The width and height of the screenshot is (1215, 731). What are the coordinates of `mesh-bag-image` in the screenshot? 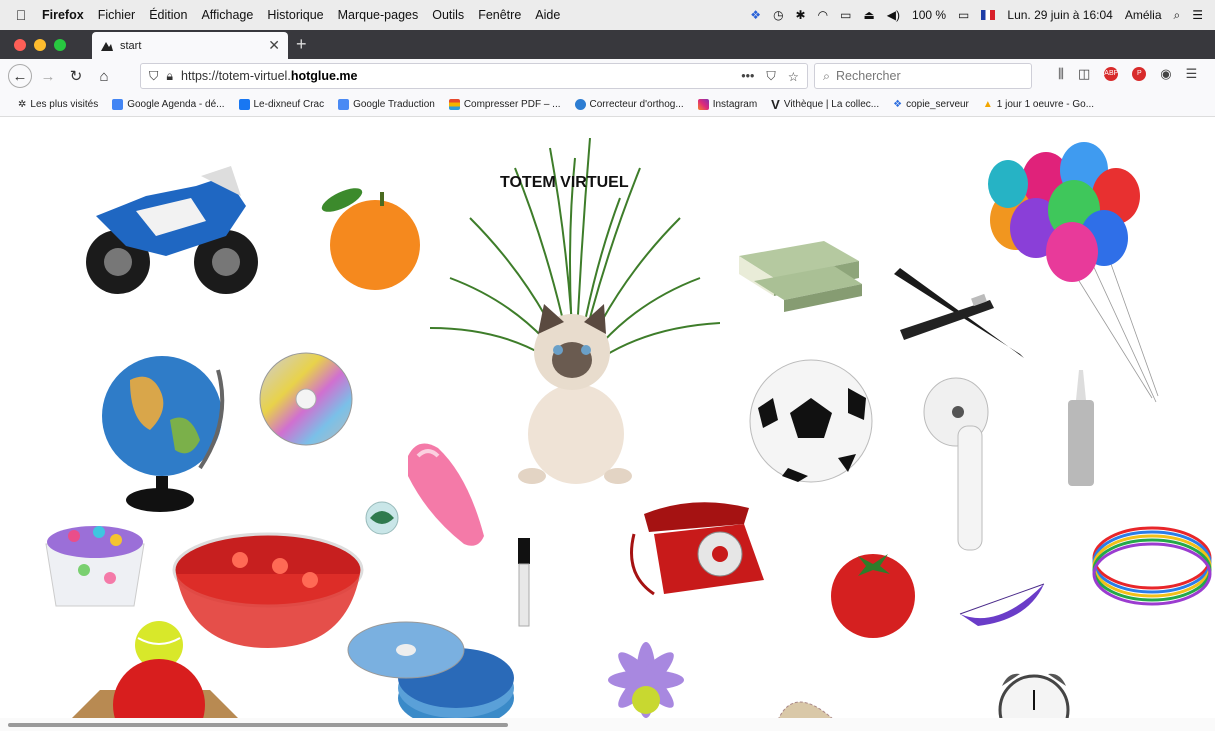 It's located at (807, 701).